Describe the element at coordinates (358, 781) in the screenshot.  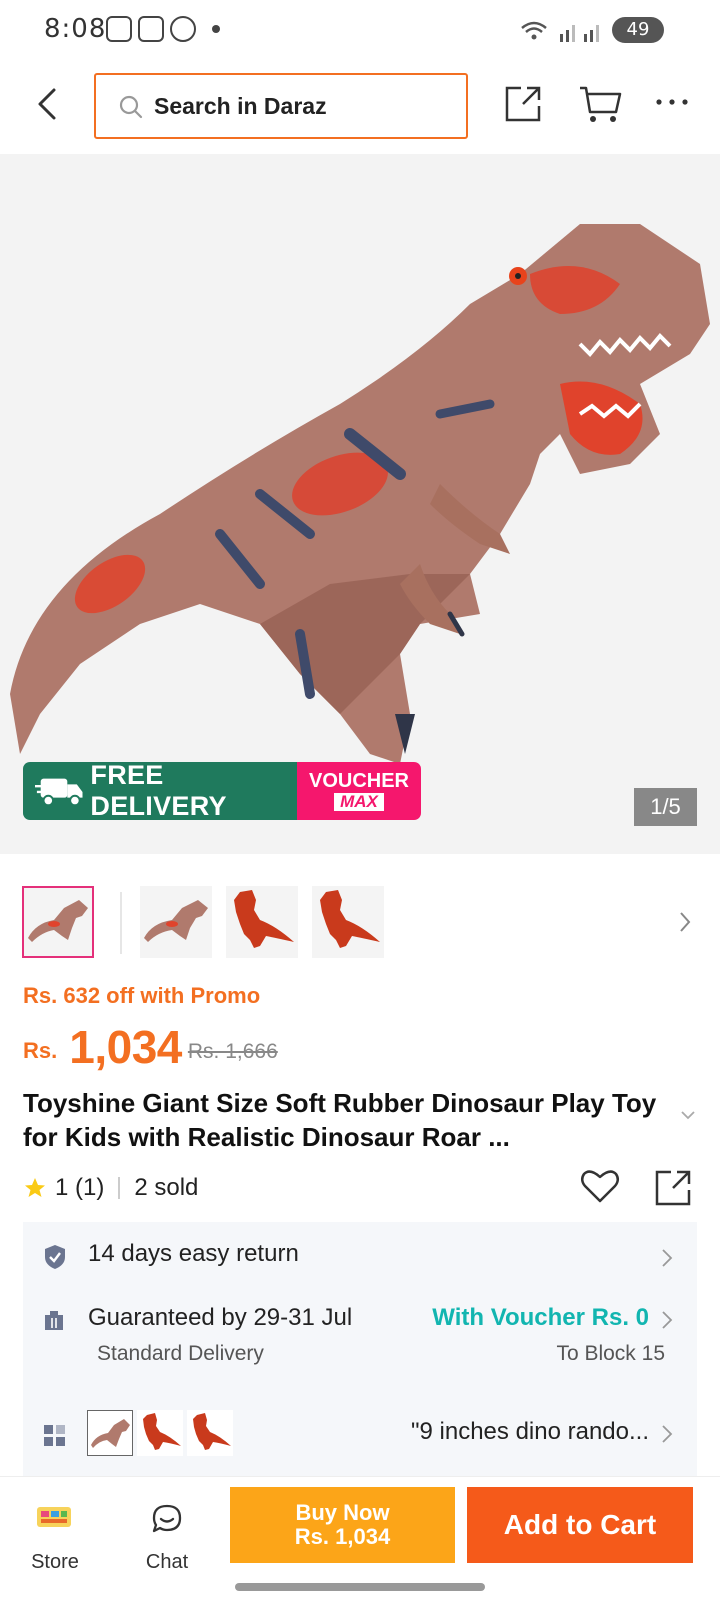
I see `voucher-label: VOUCHER` at that location.